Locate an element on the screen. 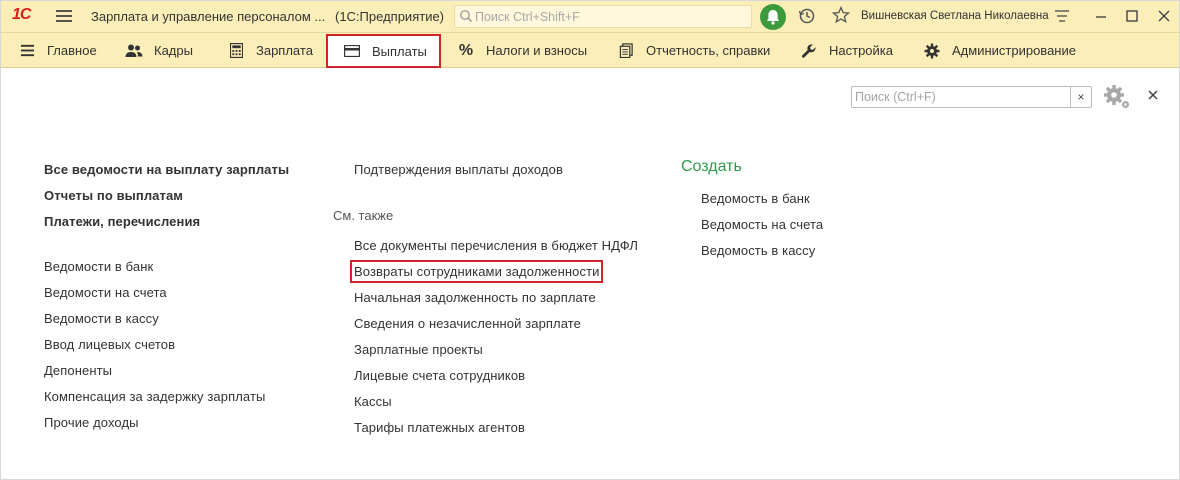  link-employee-accounts: Лицевые счета сотрудников is located at coordinates (439, 375).